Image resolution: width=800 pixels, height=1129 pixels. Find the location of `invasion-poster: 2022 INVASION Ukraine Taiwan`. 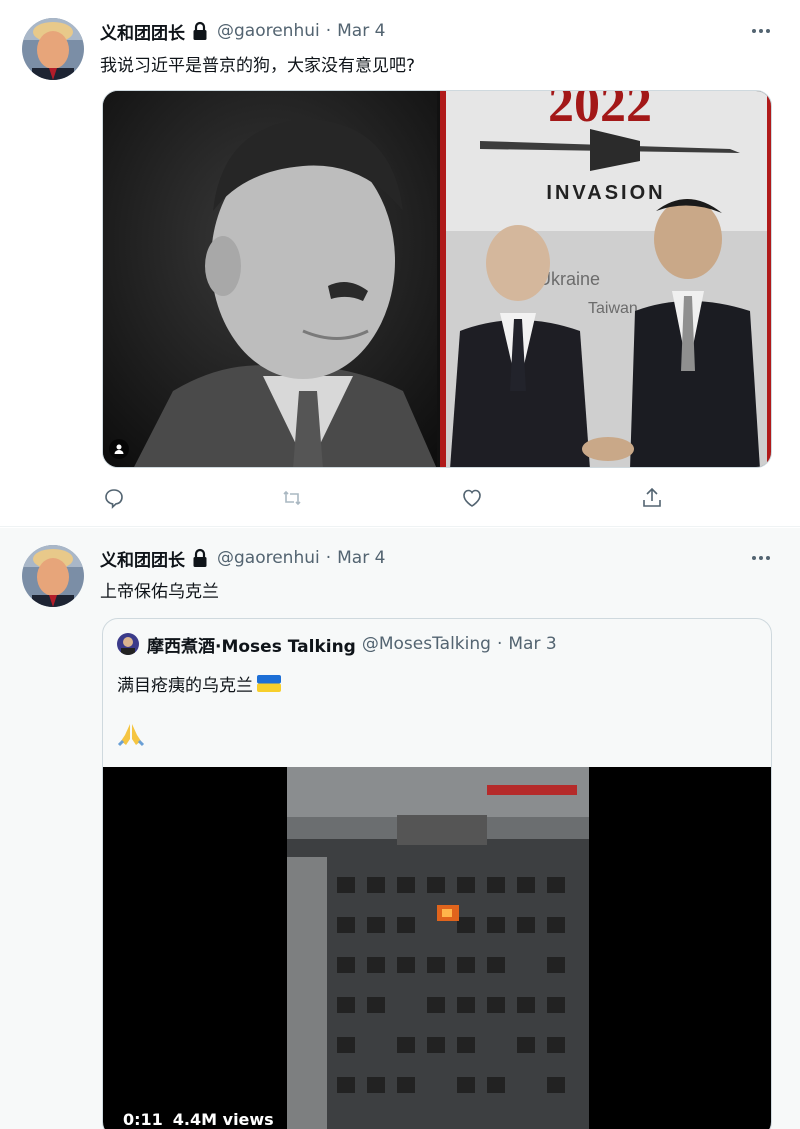

invasion-poster: 2022 INVASION Ukraine Taiwan is located at coordinates (605, 279).